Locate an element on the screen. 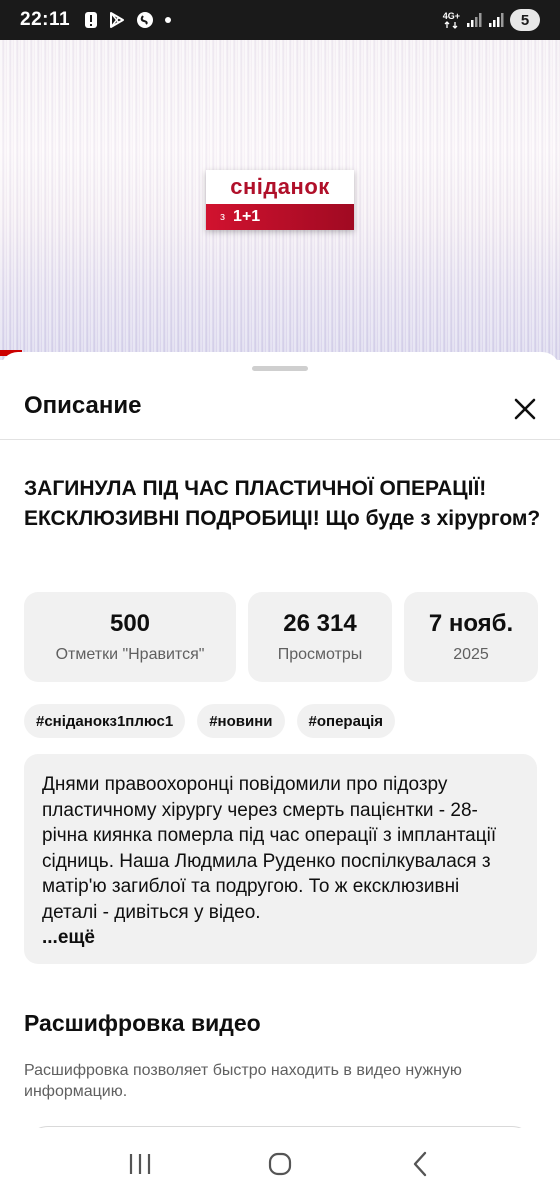 This screenshot has height=1200, width=560. logo-z: з is located at coordinates (223, 217).